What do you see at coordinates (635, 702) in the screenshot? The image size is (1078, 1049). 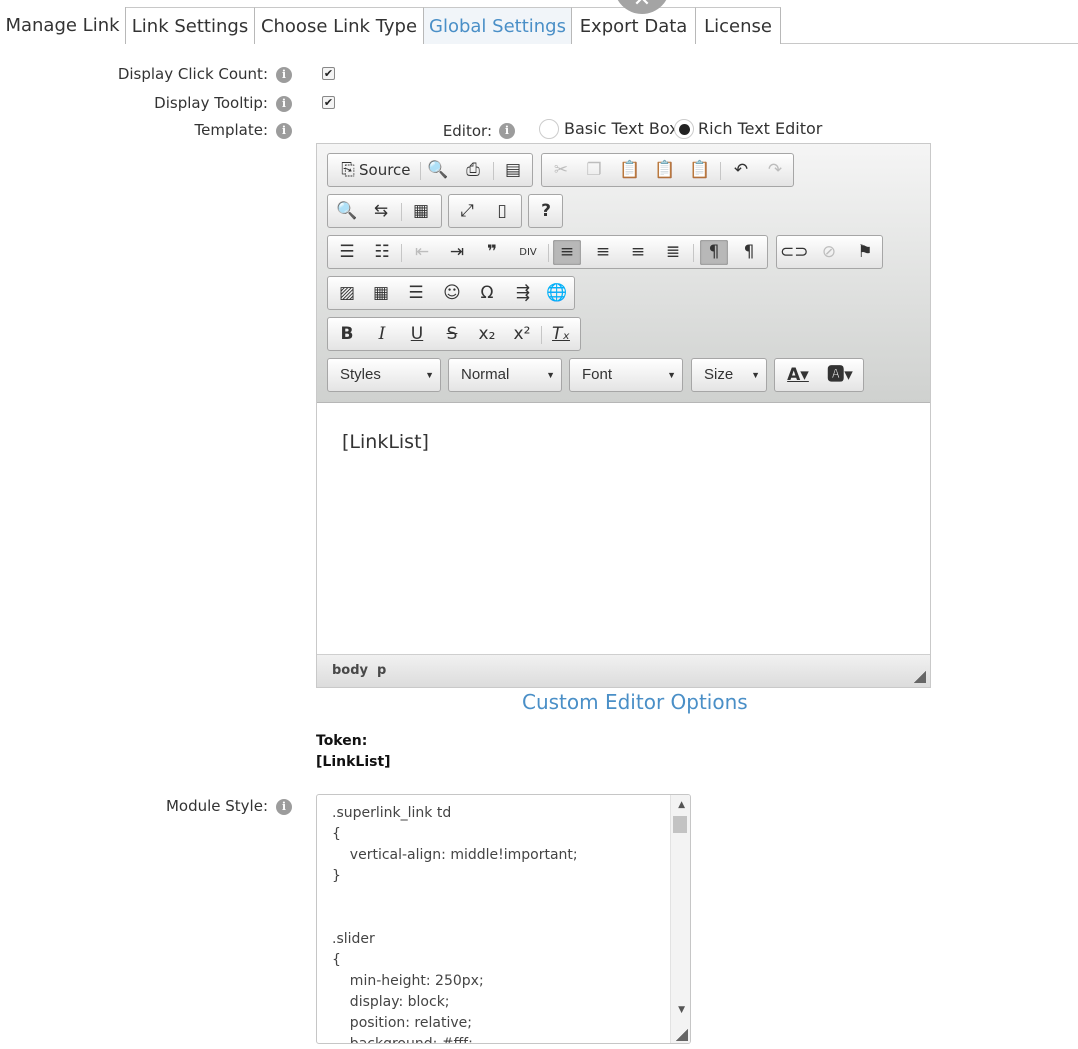 I see `custom-editor-options-link: Custom Editor Options` at bounding box center [635, 702].